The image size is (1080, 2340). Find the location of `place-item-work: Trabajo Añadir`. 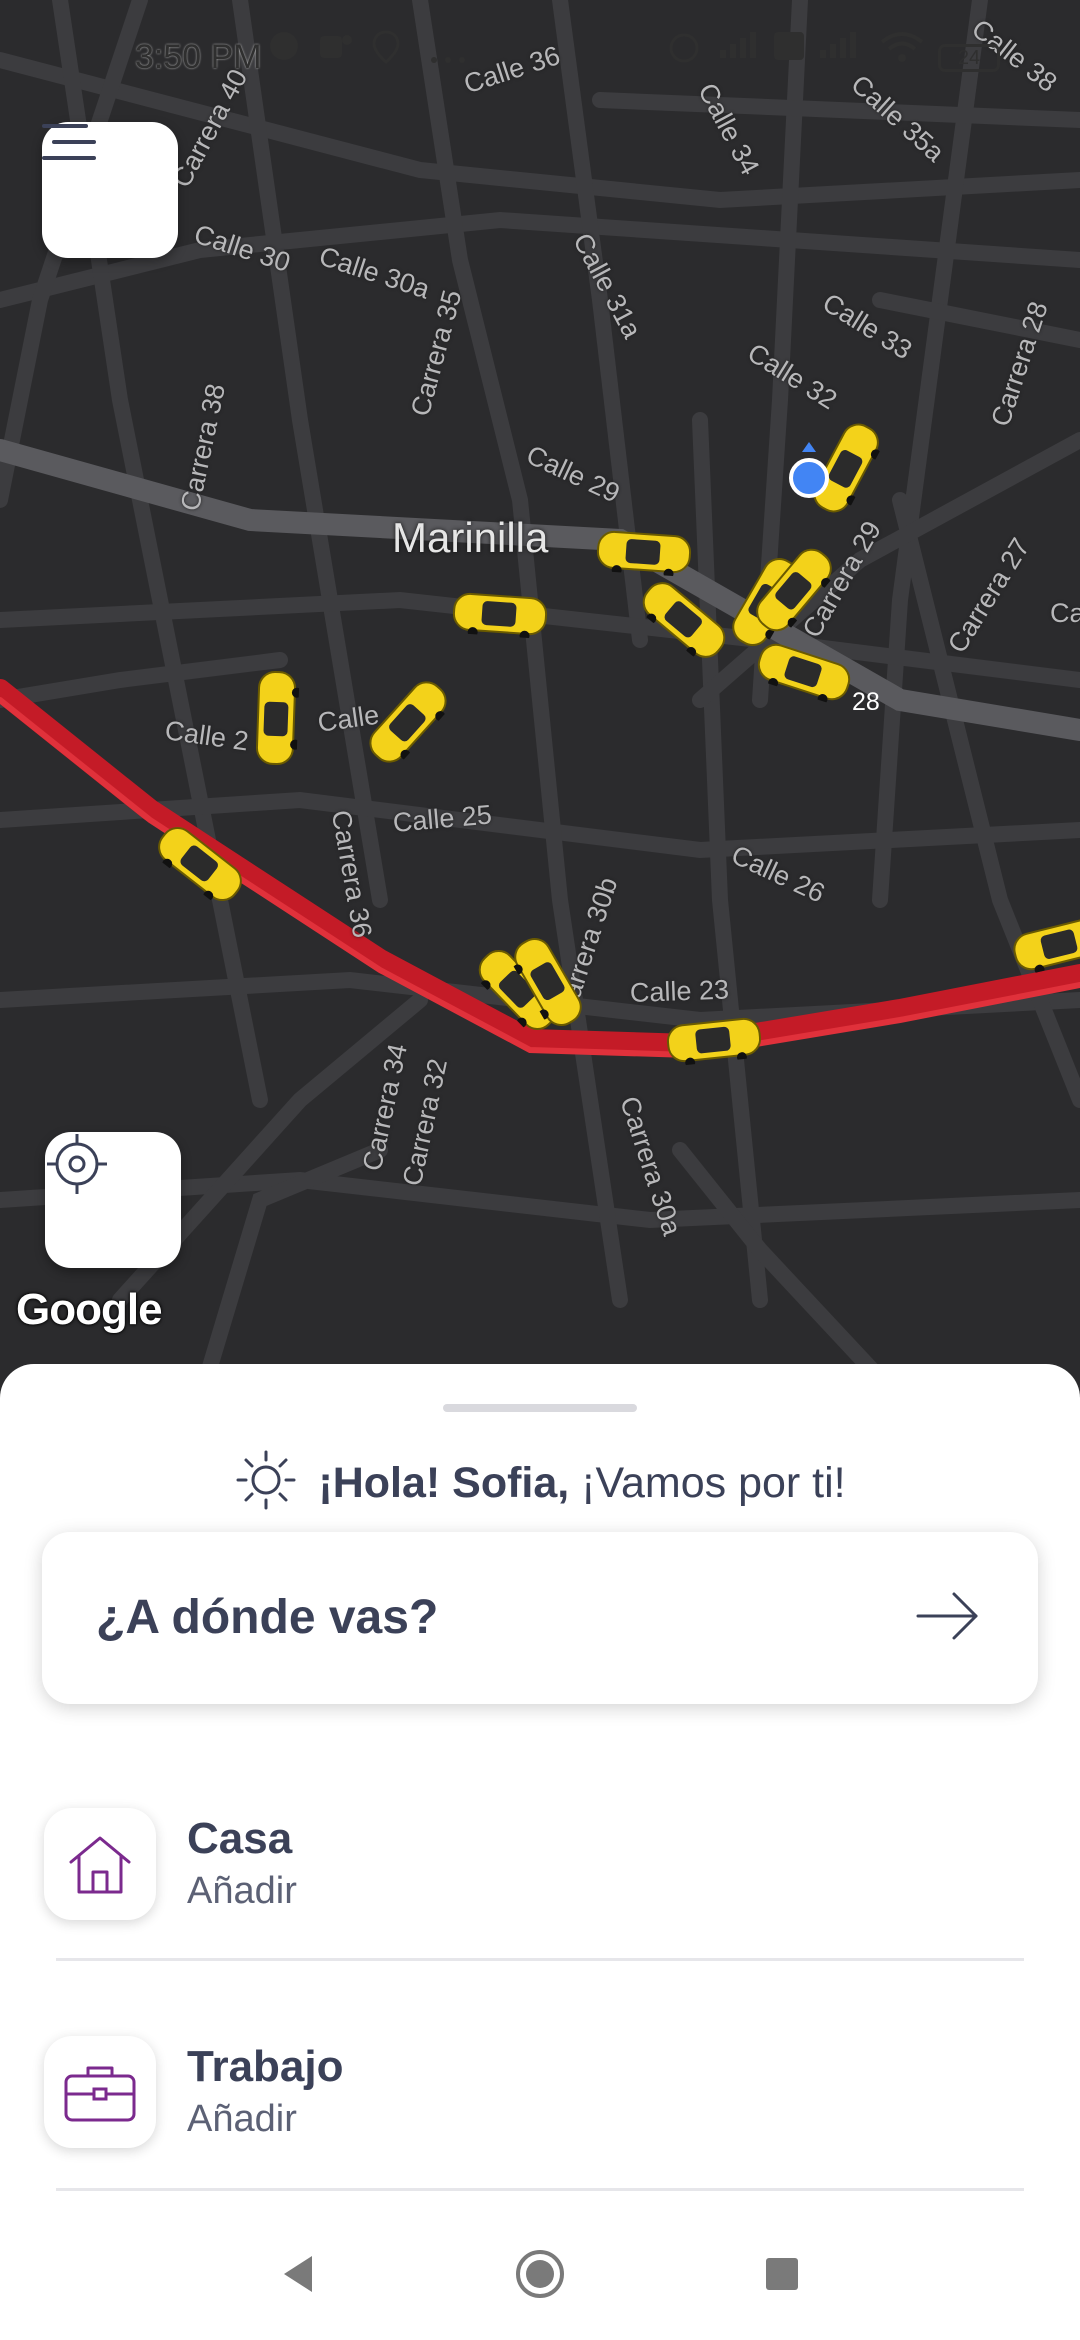

place-item-work: Trabajo Añadir is located at coordinates (540, 2112).